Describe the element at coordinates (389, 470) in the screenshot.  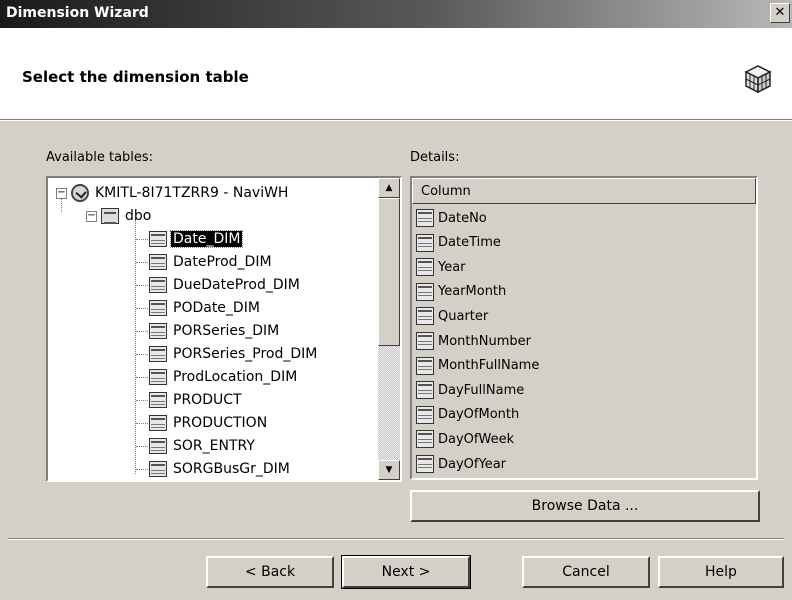
I see `scroll-down-button: ▼` at that location.